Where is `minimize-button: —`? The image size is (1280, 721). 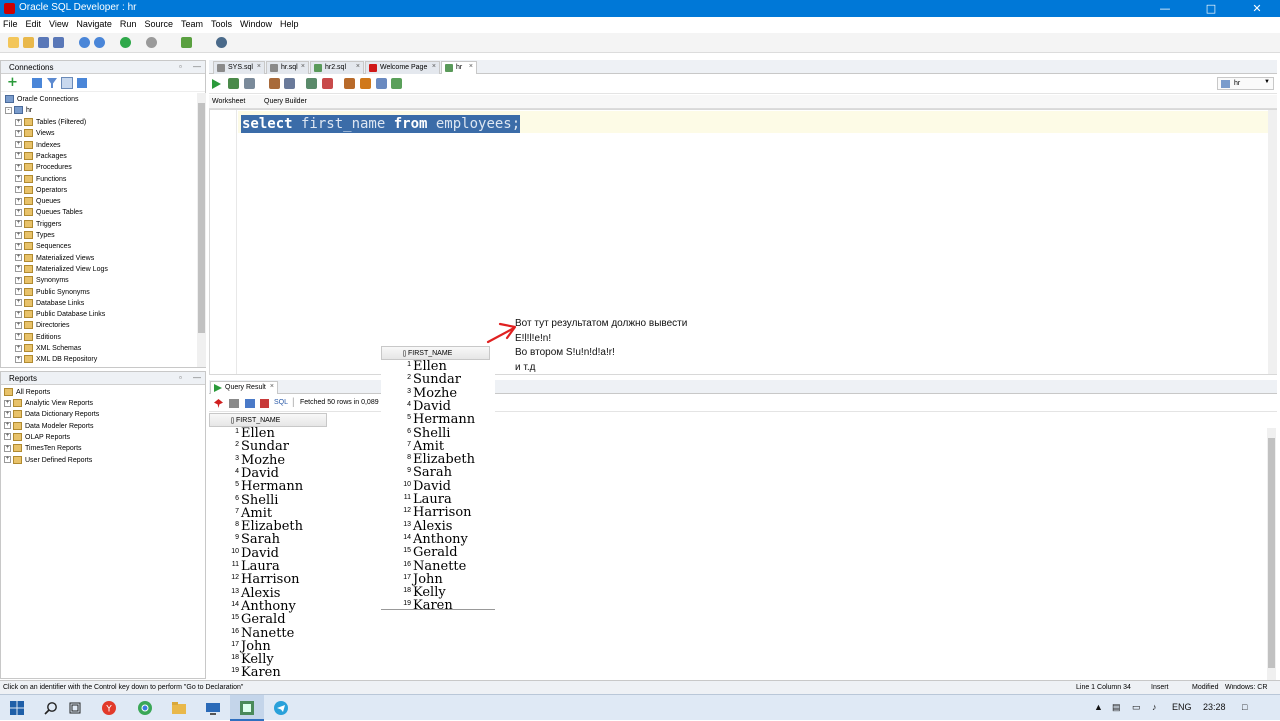 minimize-button: — is located at coordinates (1165, 8).